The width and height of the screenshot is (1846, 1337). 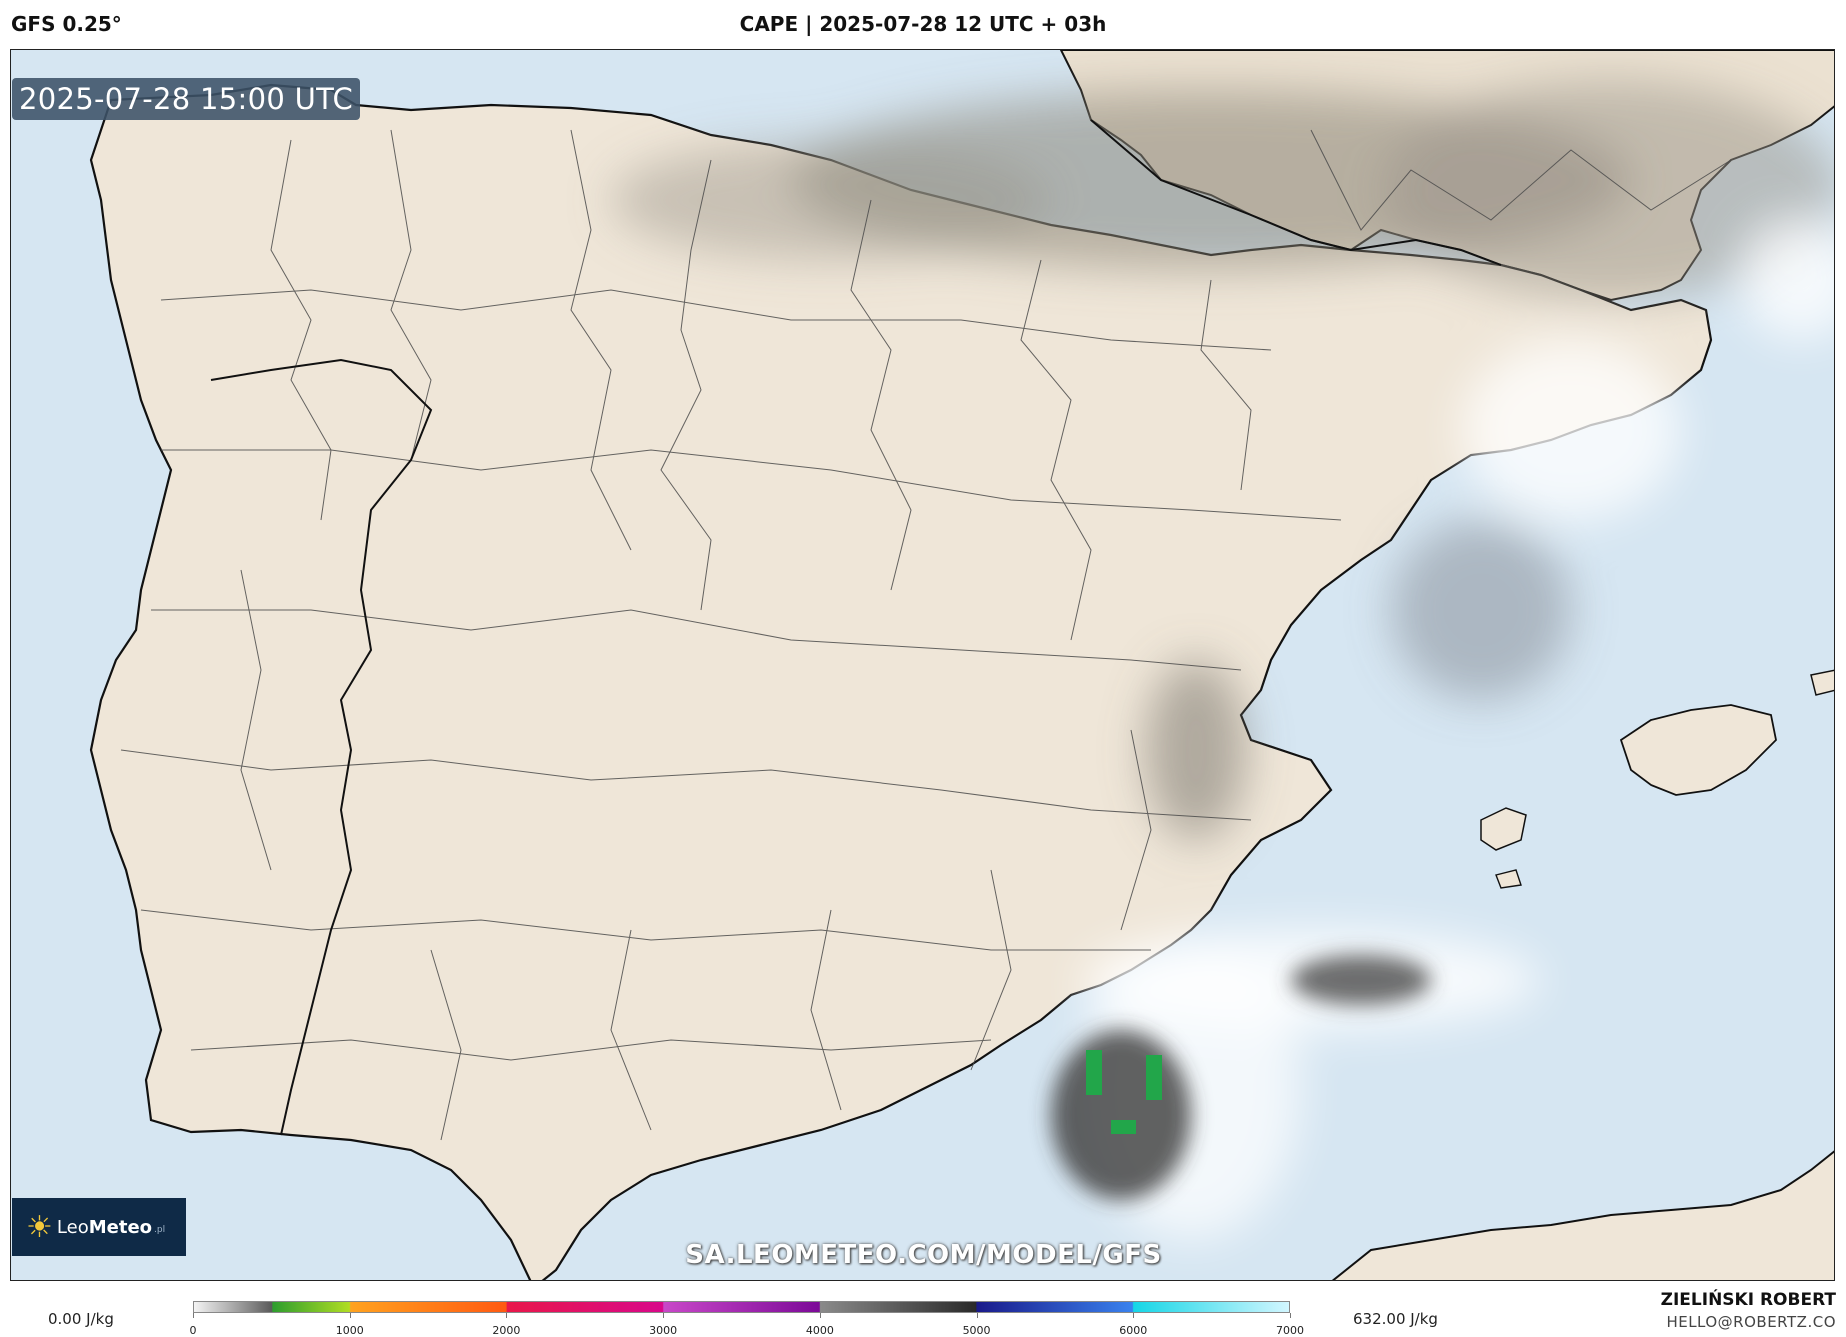 What do you see at coordinates (1290, 1330) in the screenshot?
I see `scale-tick-label: 7000` at bounding box center [1290, 1330].